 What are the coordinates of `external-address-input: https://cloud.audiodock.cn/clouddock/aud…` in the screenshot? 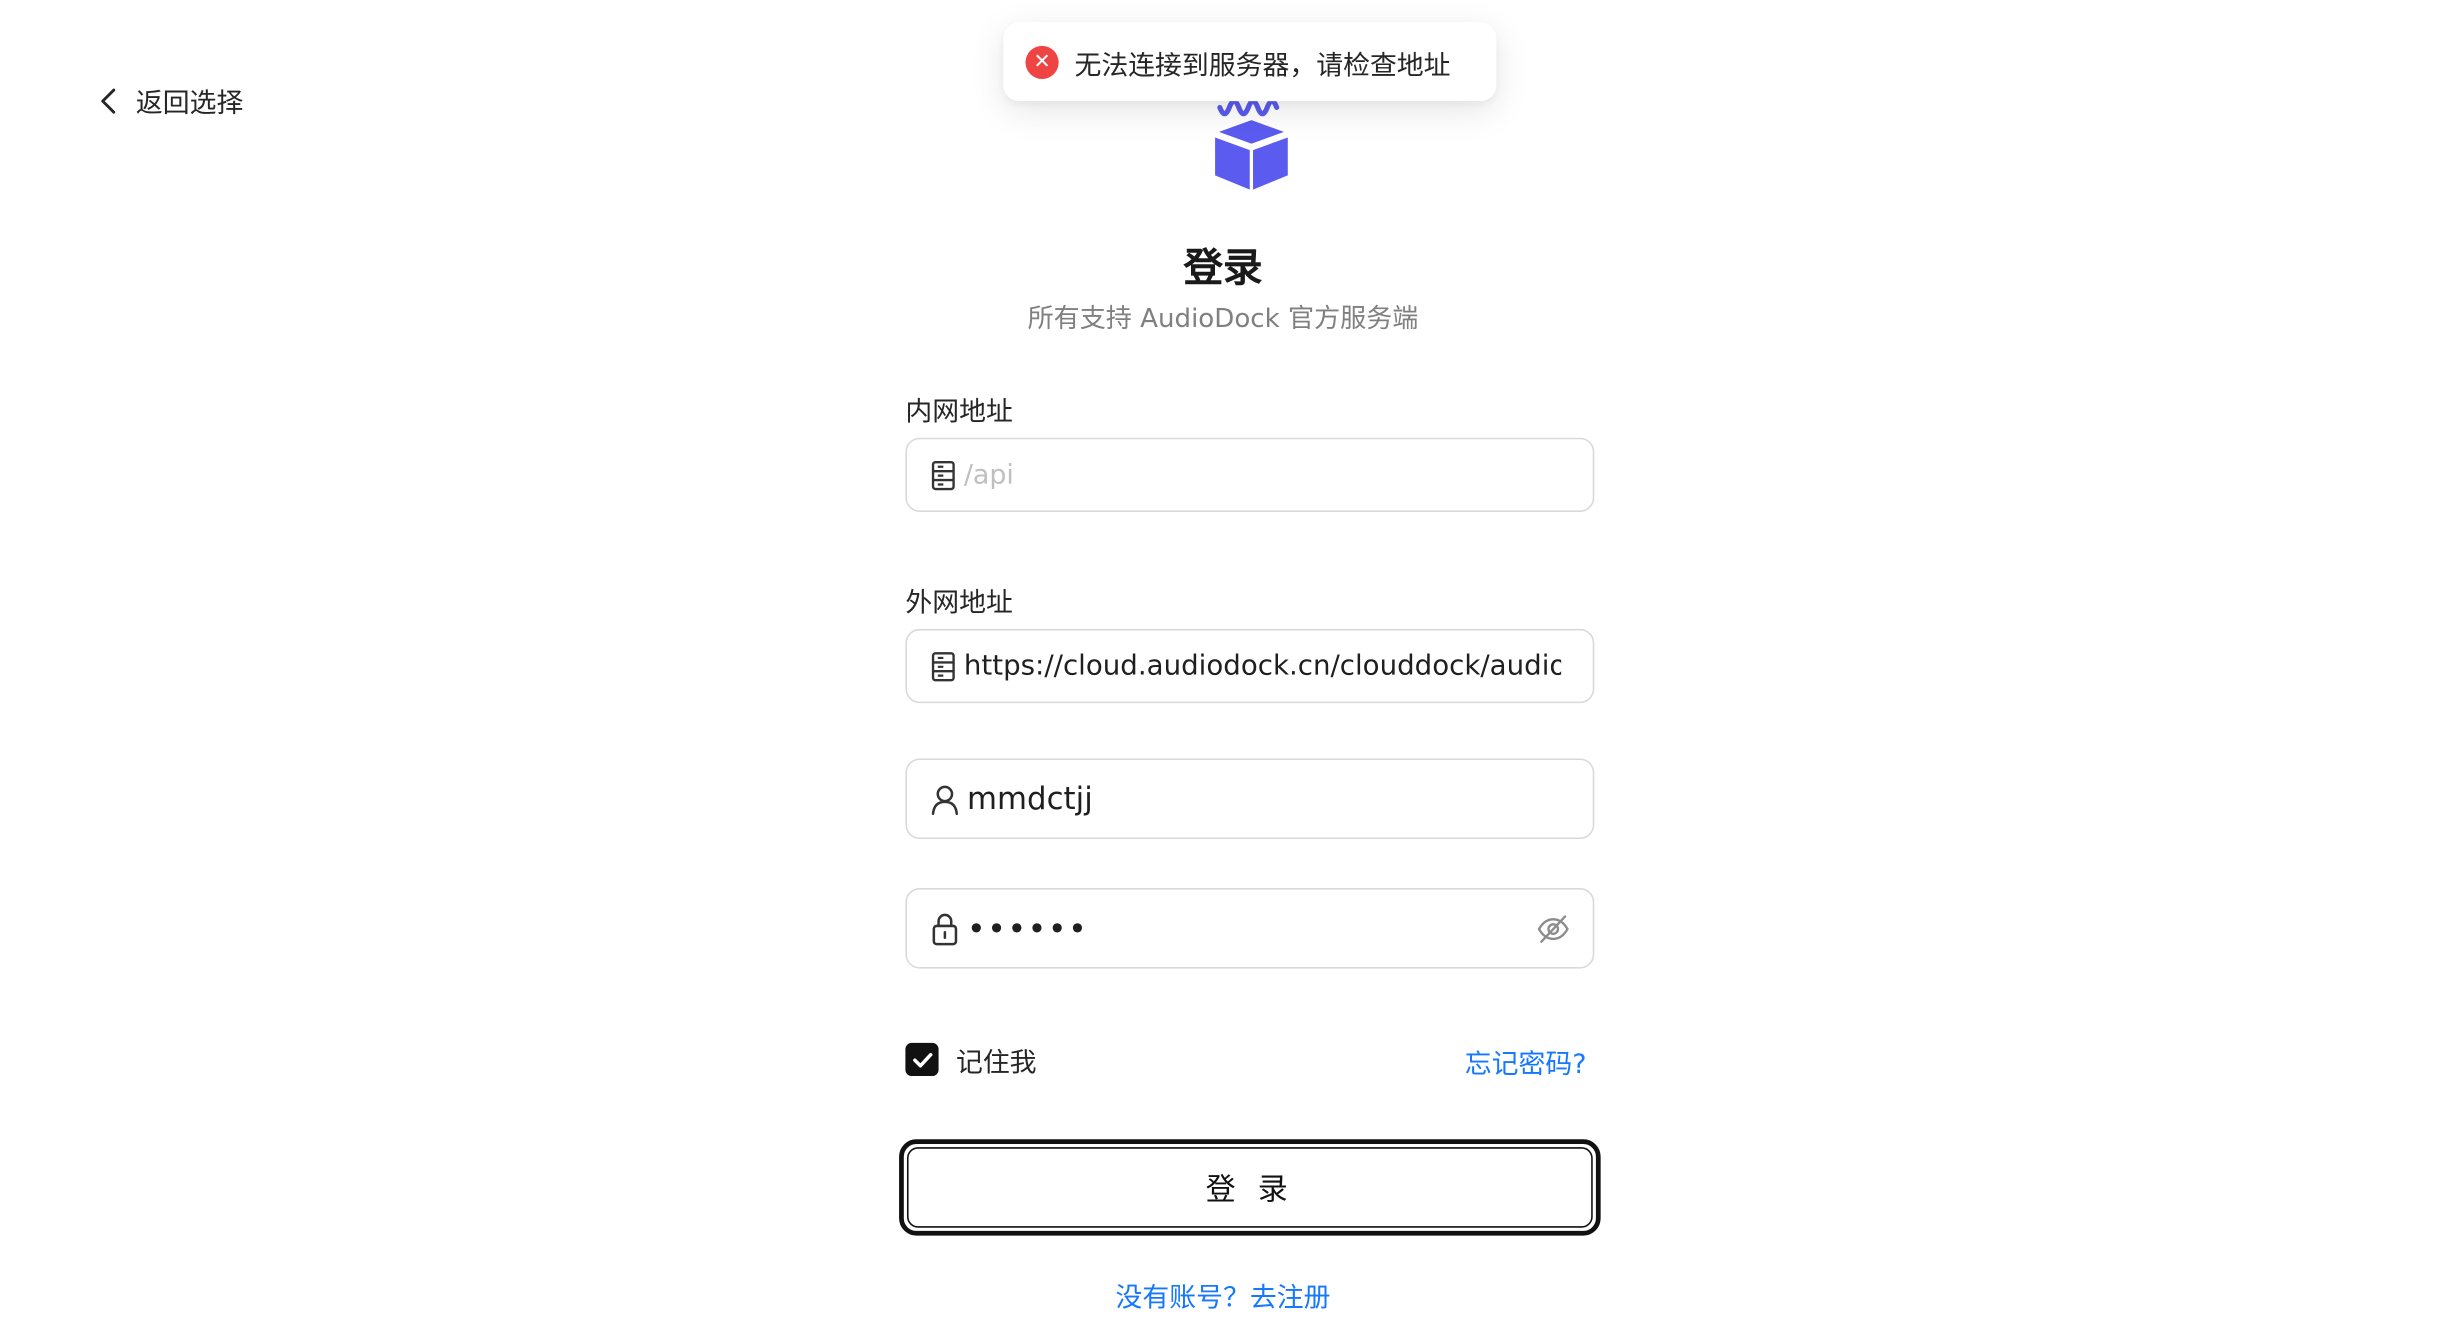 It's located at (1262, 666).